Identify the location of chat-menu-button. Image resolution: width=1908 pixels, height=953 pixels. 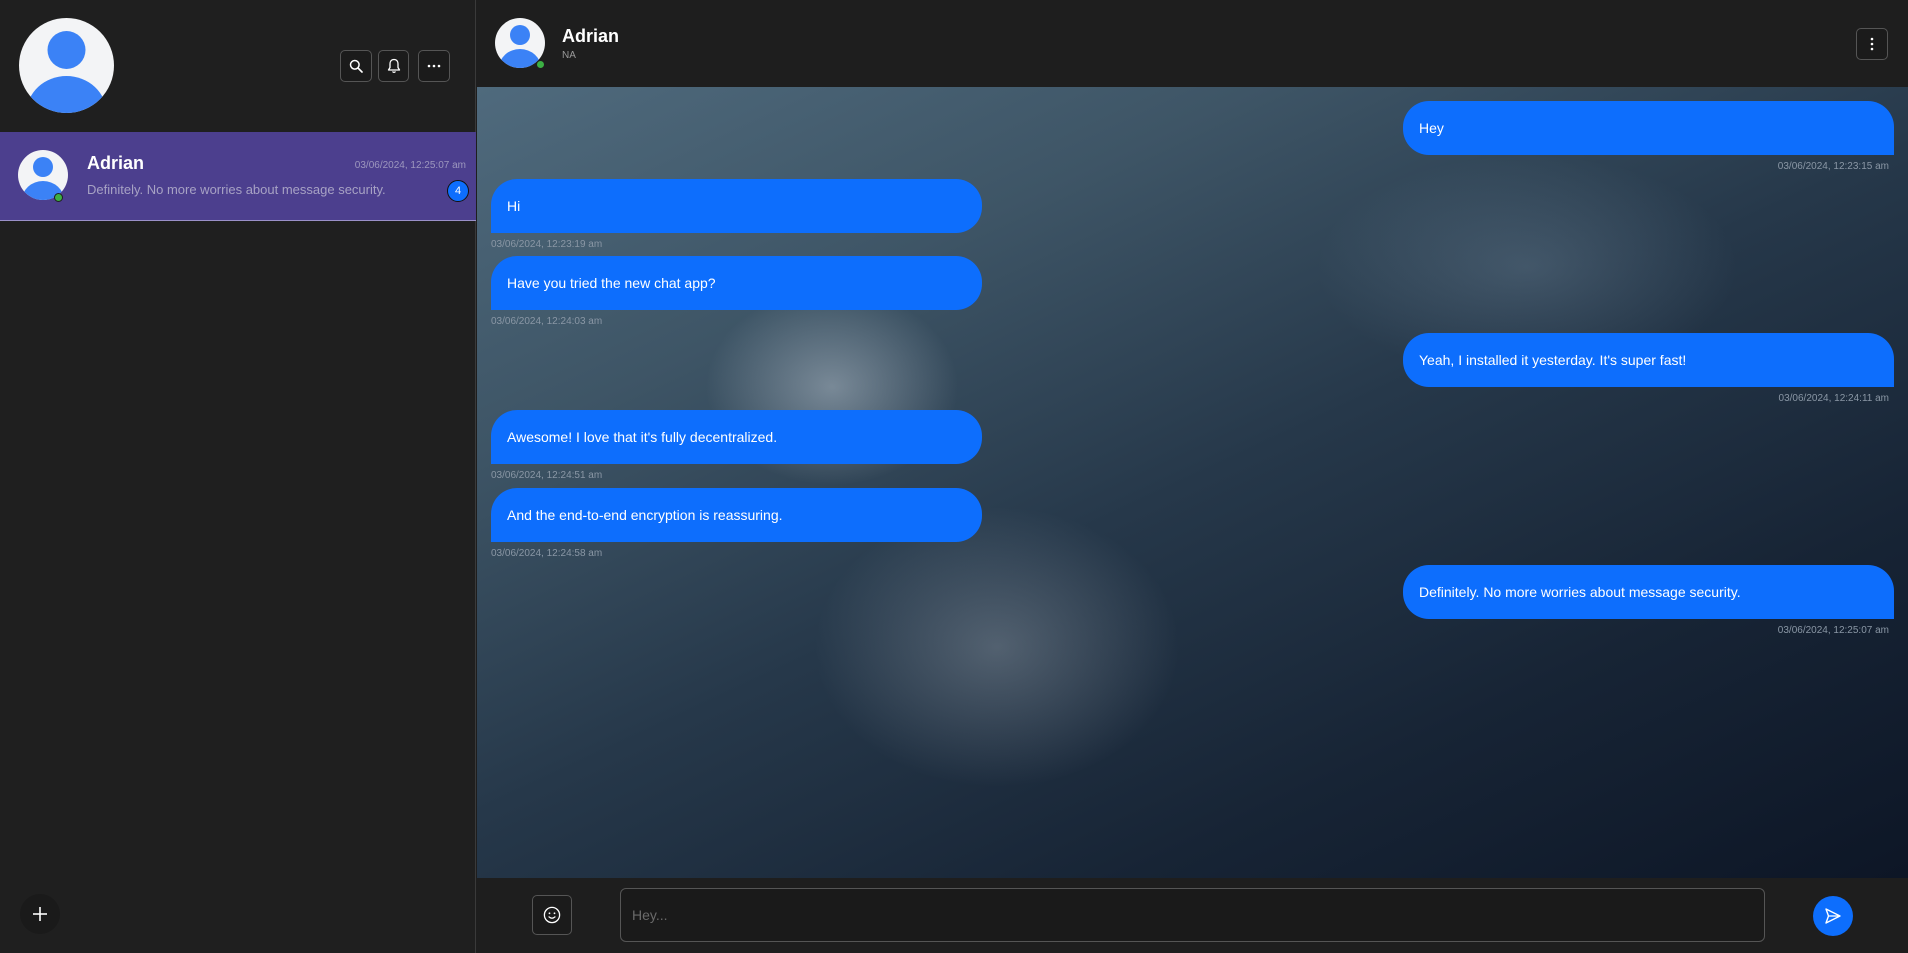
(1872, 44).